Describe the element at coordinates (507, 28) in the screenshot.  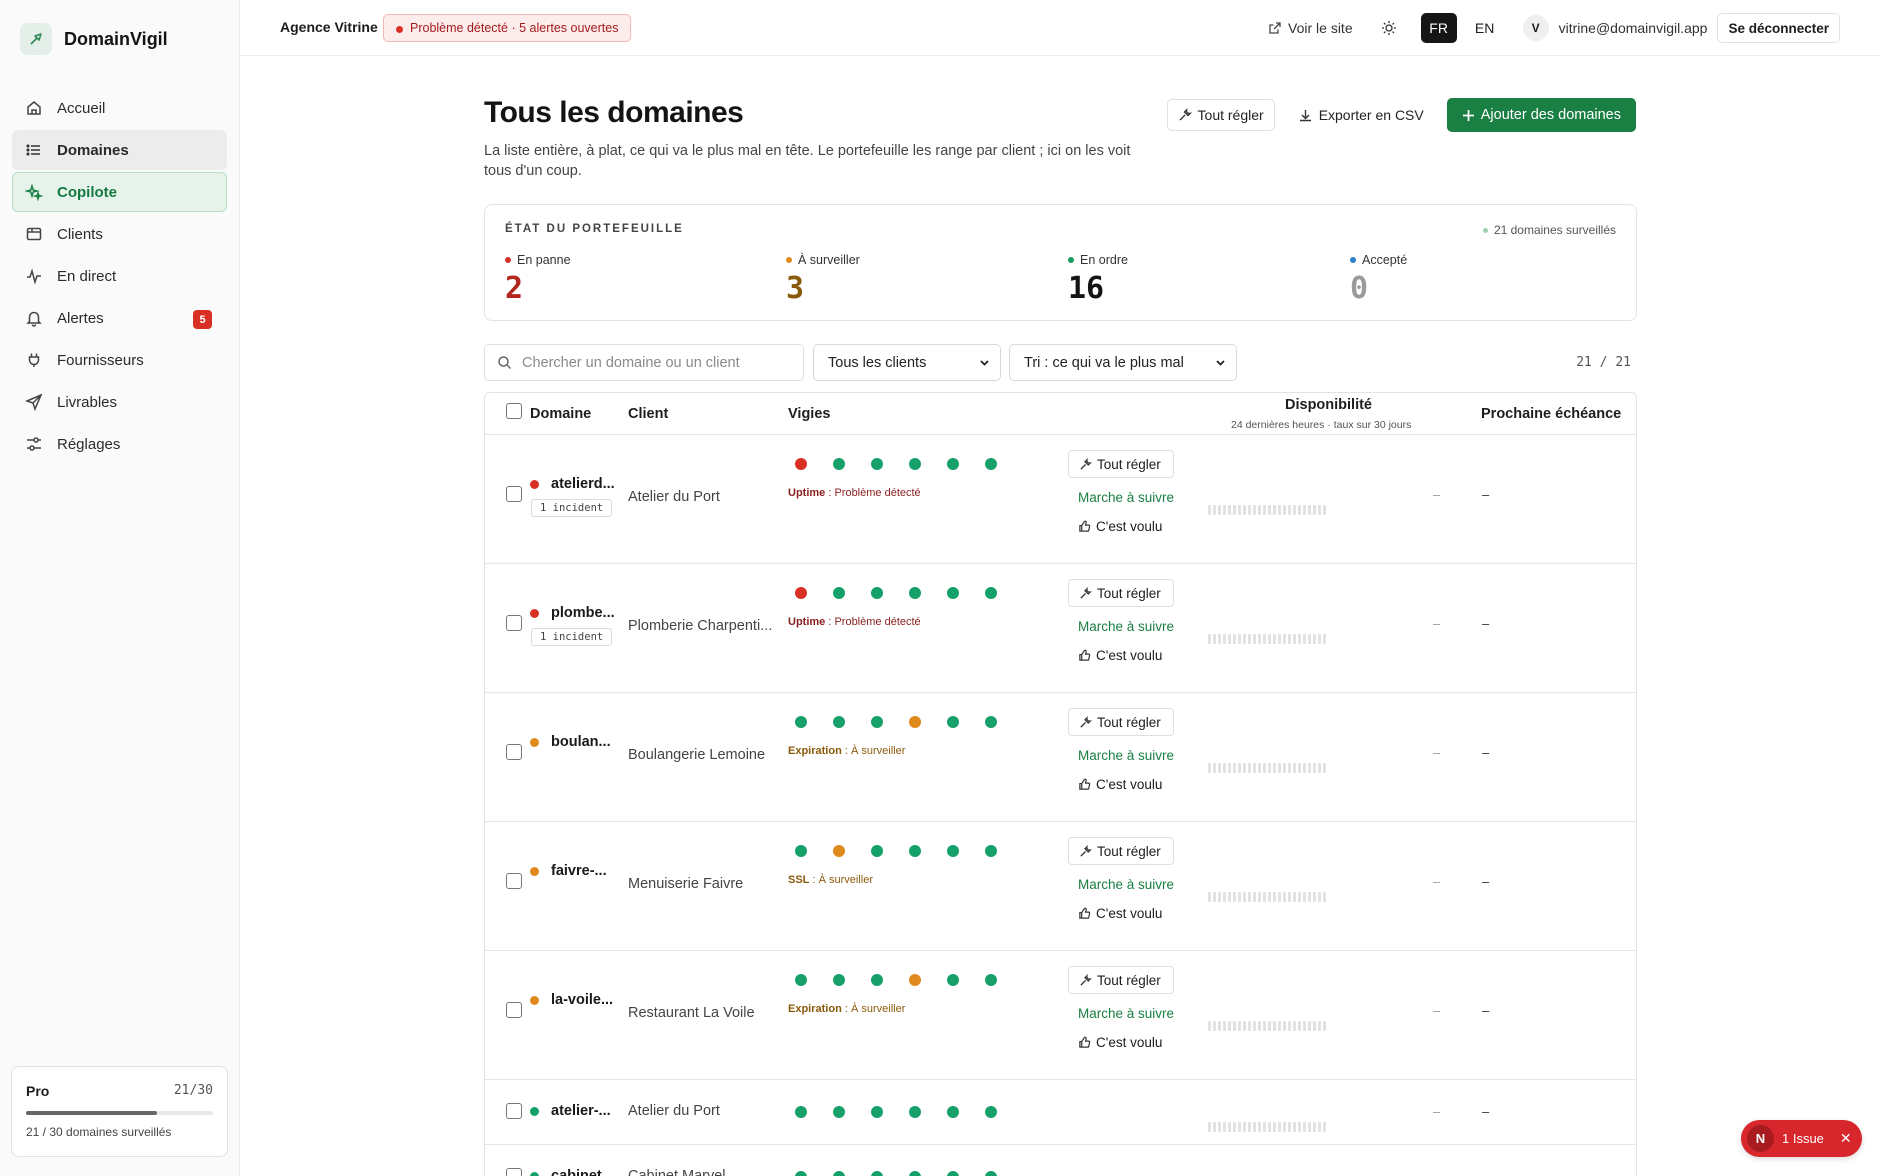
I see `alert-status-pill: Problème détecté · 5 alertes ouvertes` at that location.